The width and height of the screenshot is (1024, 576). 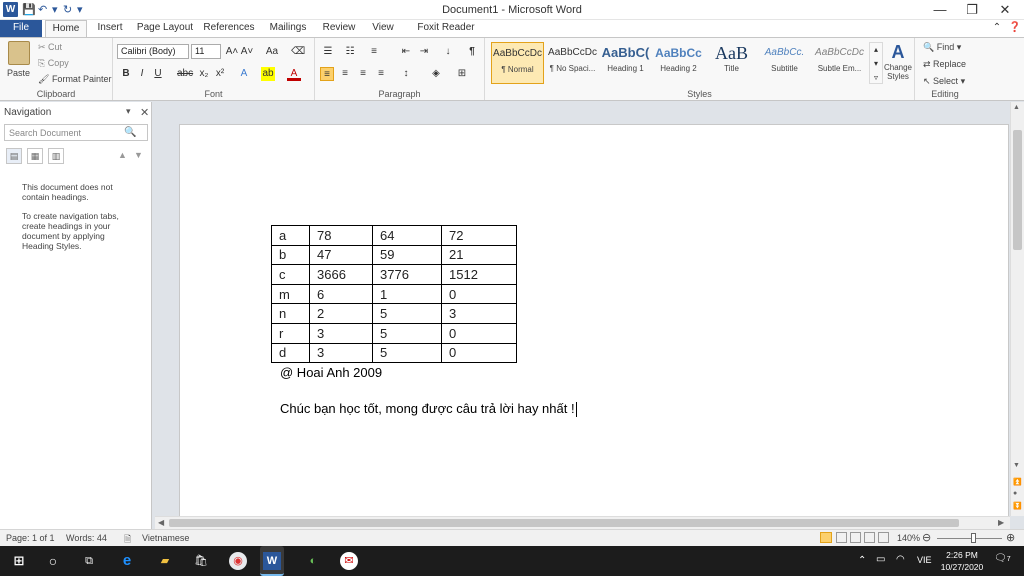 I want to click on tab-mailings: Mailings, so click(x=288, y=28).